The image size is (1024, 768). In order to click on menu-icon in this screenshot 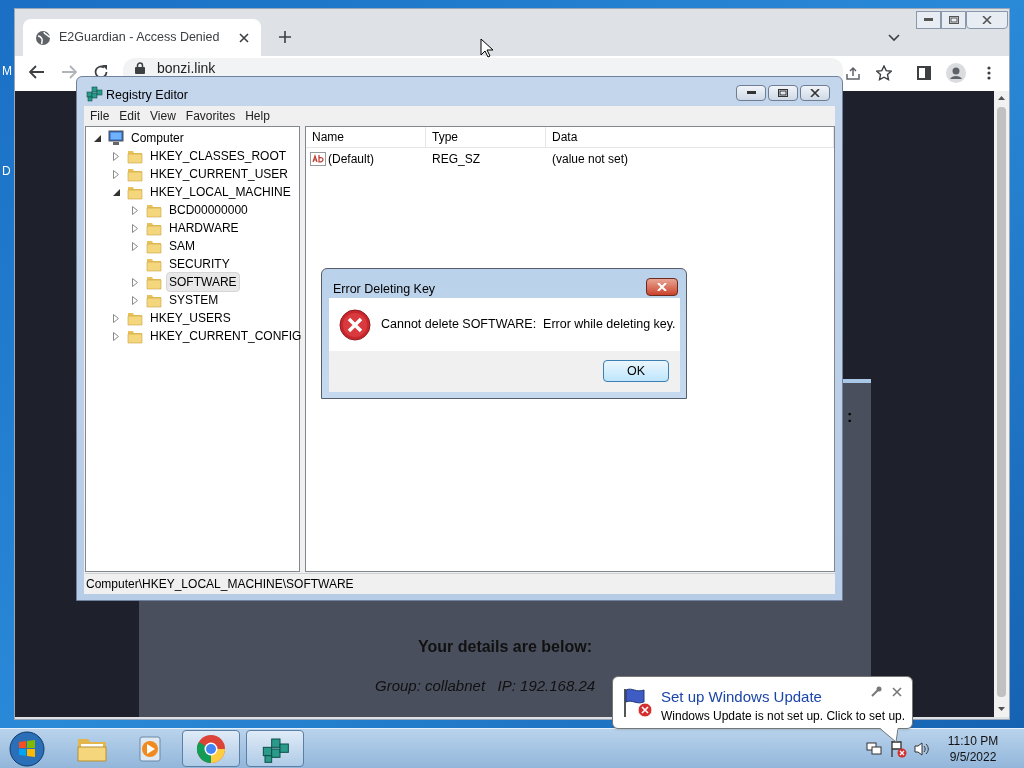, I will do `click(989, 73)`.